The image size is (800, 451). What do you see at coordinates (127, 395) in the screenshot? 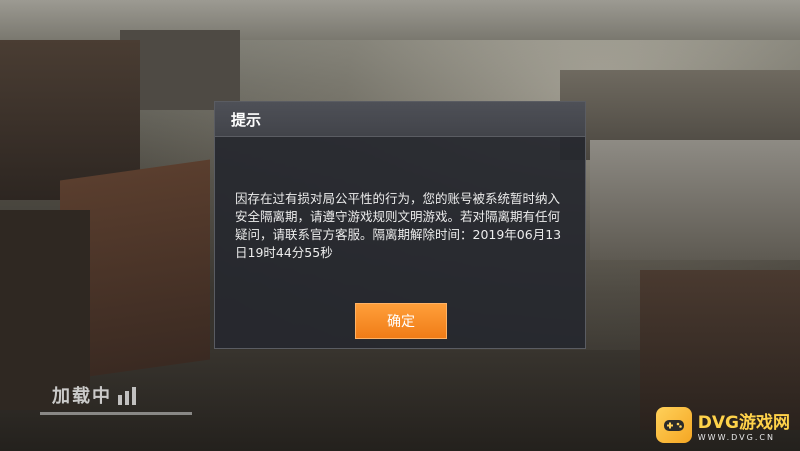
I see `loading-bars-icon` at bounding box center [127, 395].